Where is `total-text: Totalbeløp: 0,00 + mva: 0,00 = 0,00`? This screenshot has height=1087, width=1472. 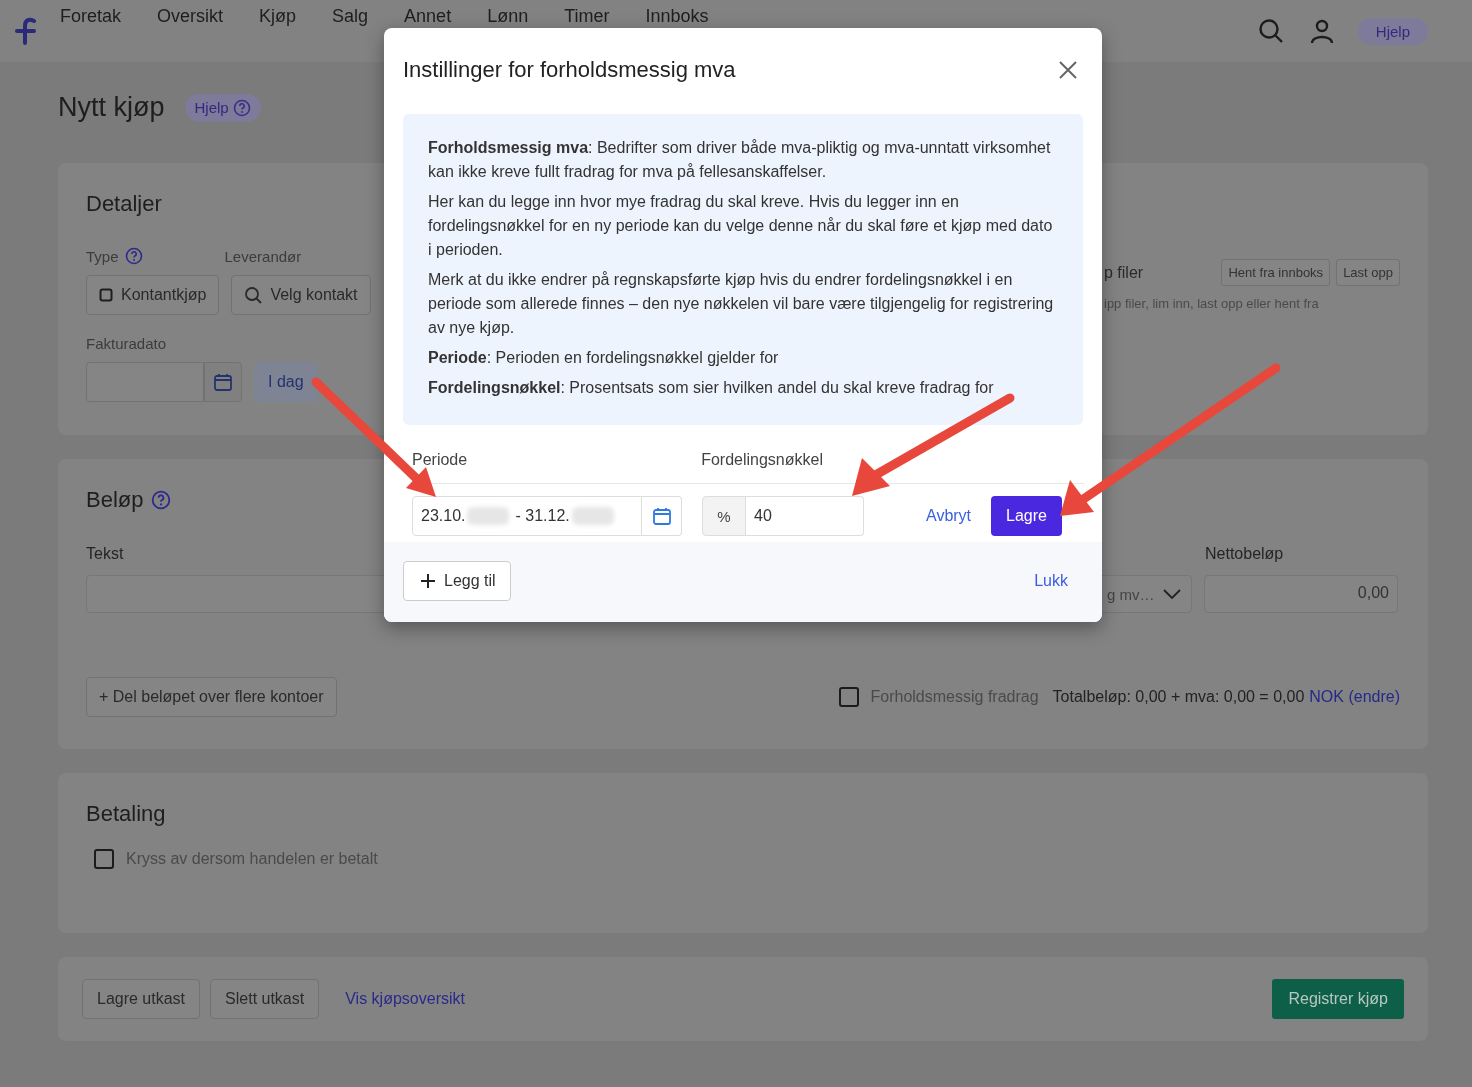 total-text: Totalbeløp: 0,00 + mva: 0,00 = 0,00 is located at coordinates (1178, 697).